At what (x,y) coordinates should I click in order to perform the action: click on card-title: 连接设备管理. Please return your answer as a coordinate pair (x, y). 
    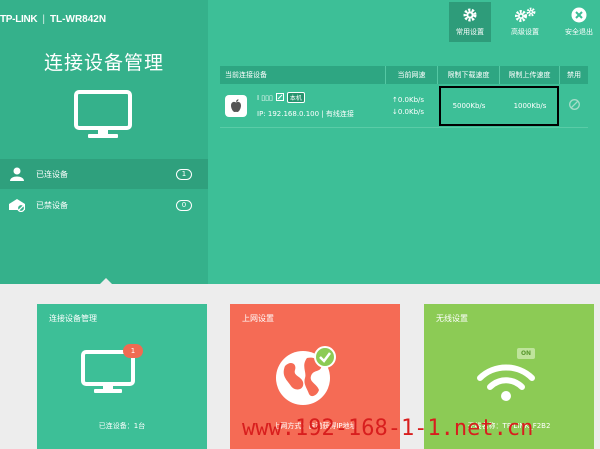
    Looking at the image, I should click on (73, 318).